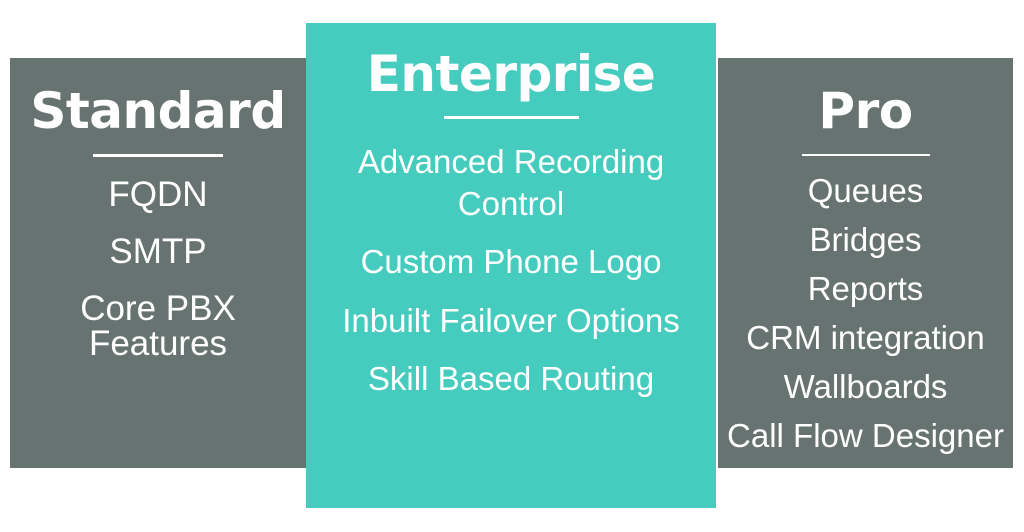 The height and width of the screenshot is (532, 1024). What do you see at coordinates (865, 239) in the screenshot?
I see `feature-item: Bridges` at bounding box center [865, 239].